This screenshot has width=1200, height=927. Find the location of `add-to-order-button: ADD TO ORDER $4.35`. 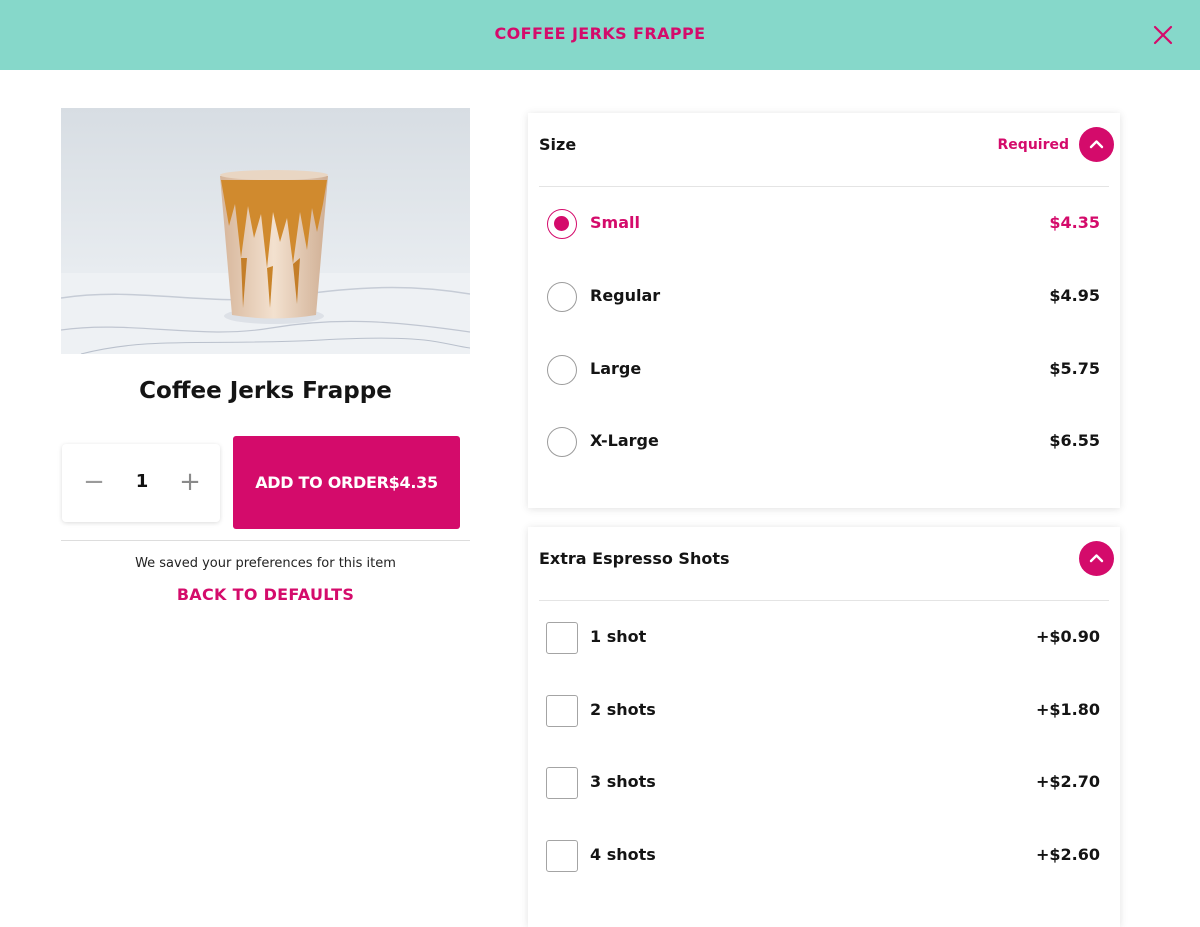

add-to-order-button: ADD TO ORDER $4.35 is located at coordinates (346, 482).